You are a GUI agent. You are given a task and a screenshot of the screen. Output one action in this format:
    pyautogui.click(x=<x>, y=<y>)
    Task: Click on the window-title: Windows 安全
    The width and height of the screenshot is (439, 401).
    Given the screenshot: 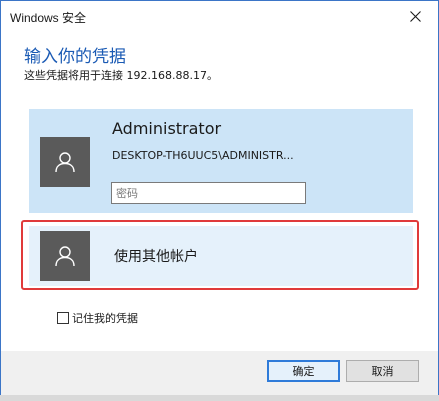 What is the action you would take?
    pyautogui.click(x=48, y=18)
    